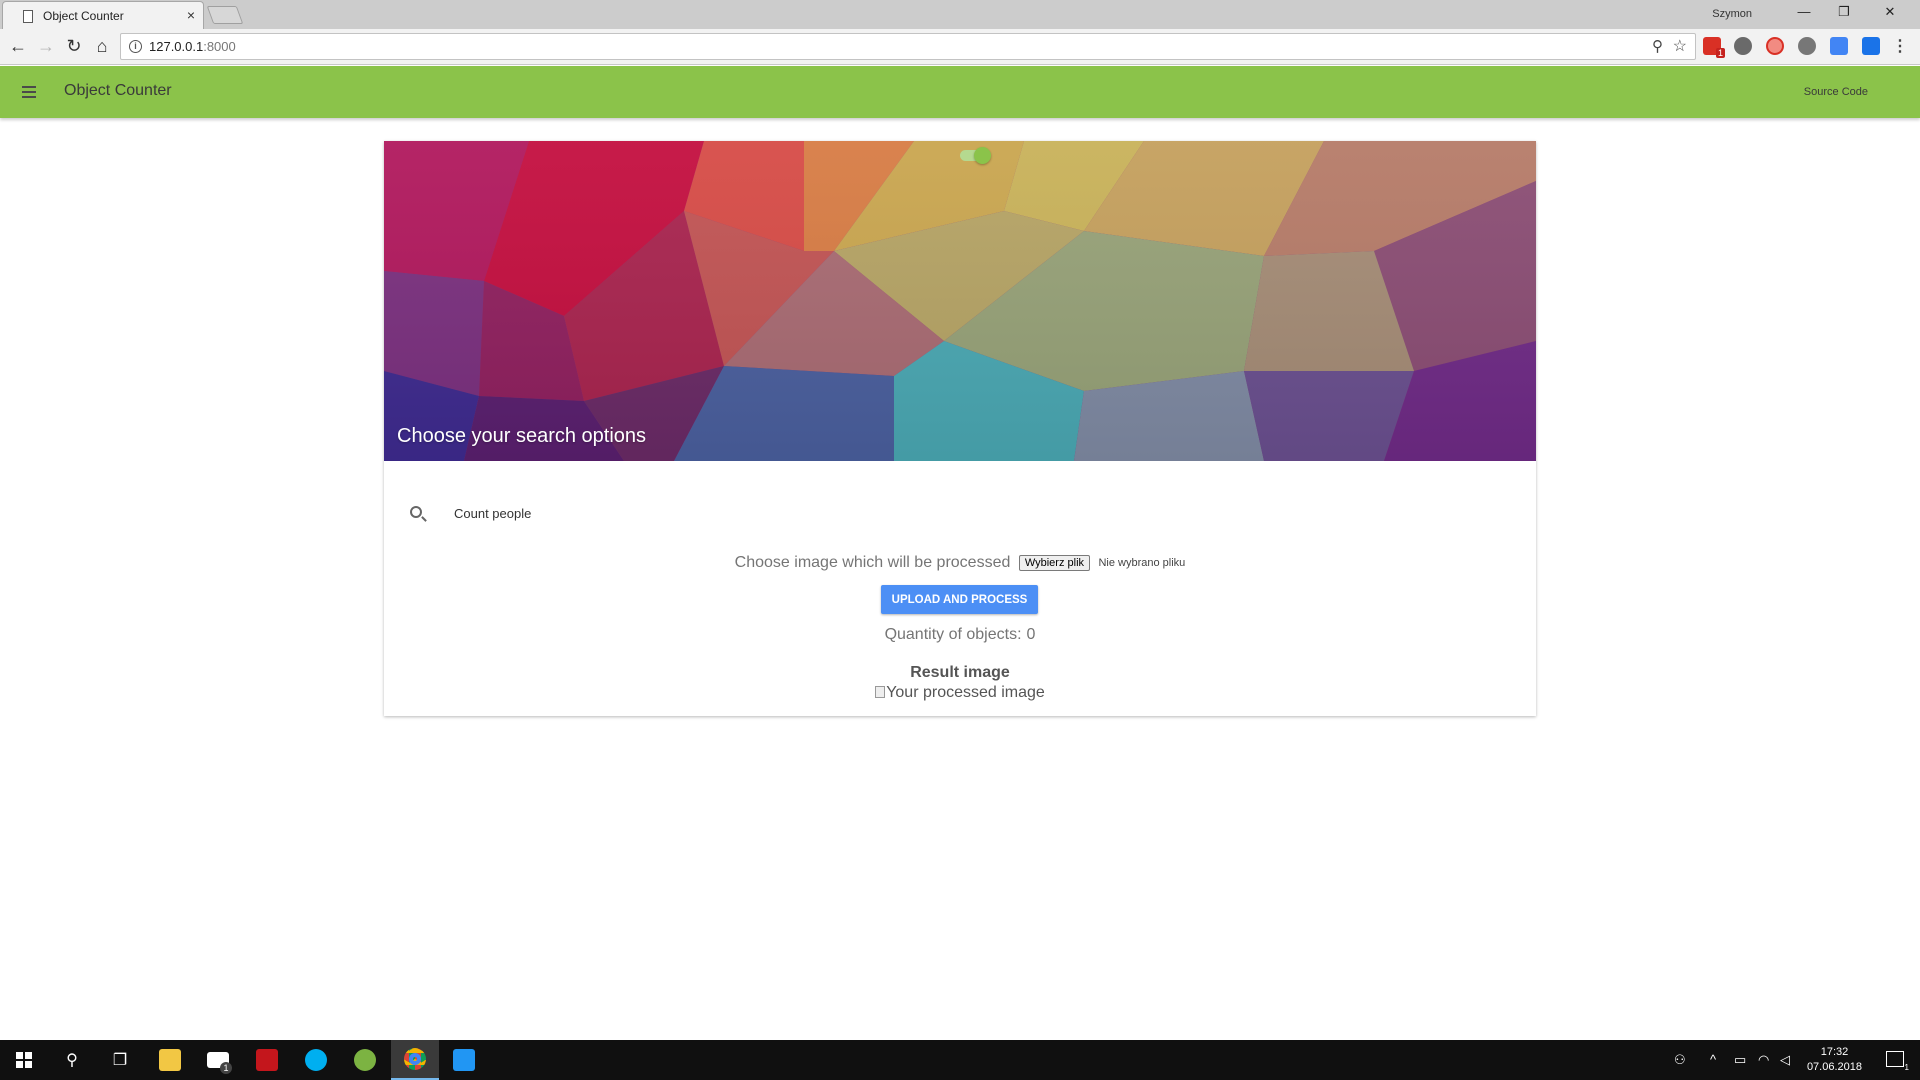 This screenshot has height=1080, width=1920. Describe the element at coordinates (1890, 12) in the screenshot. I see `close-window-icon: ✕` at that location.